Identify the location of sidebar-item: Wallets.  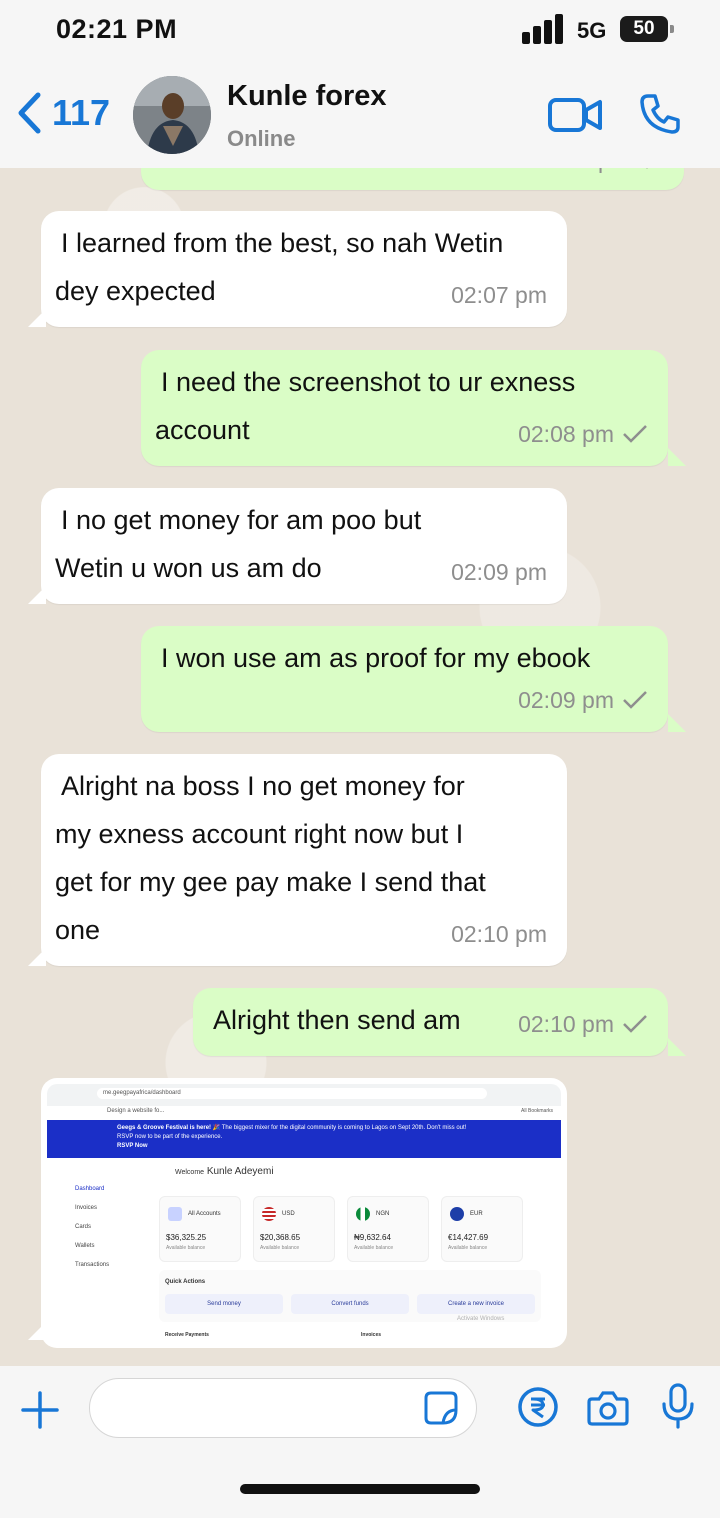
(85, 1246).